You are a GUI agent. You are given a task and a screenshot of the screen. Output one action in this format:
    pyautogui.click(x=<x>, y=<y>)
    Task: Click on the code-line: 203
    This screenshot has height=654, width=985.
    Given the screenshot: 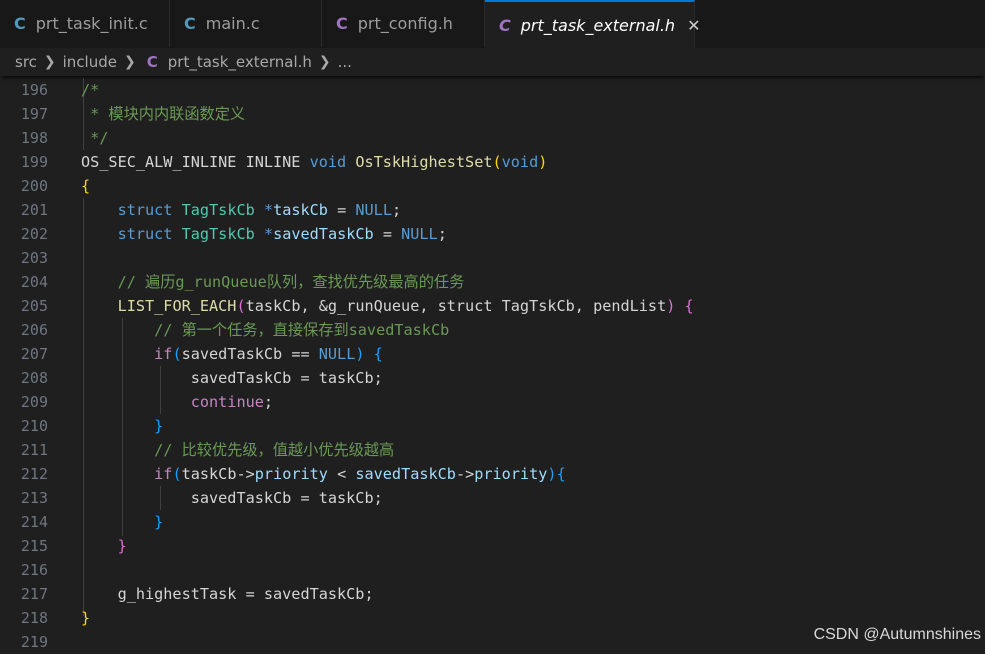 What is the action you would take?
    pyautogui.click(x=492, y=258)
    